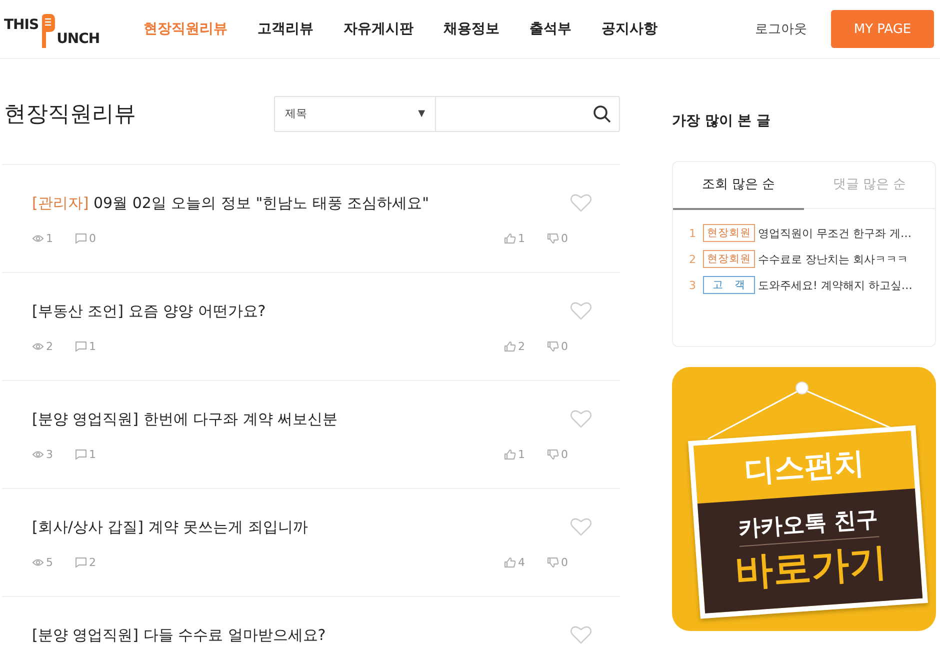 This screenshot has height=648, width=940. I want to click on rank-number: 2, so click(693, 259).